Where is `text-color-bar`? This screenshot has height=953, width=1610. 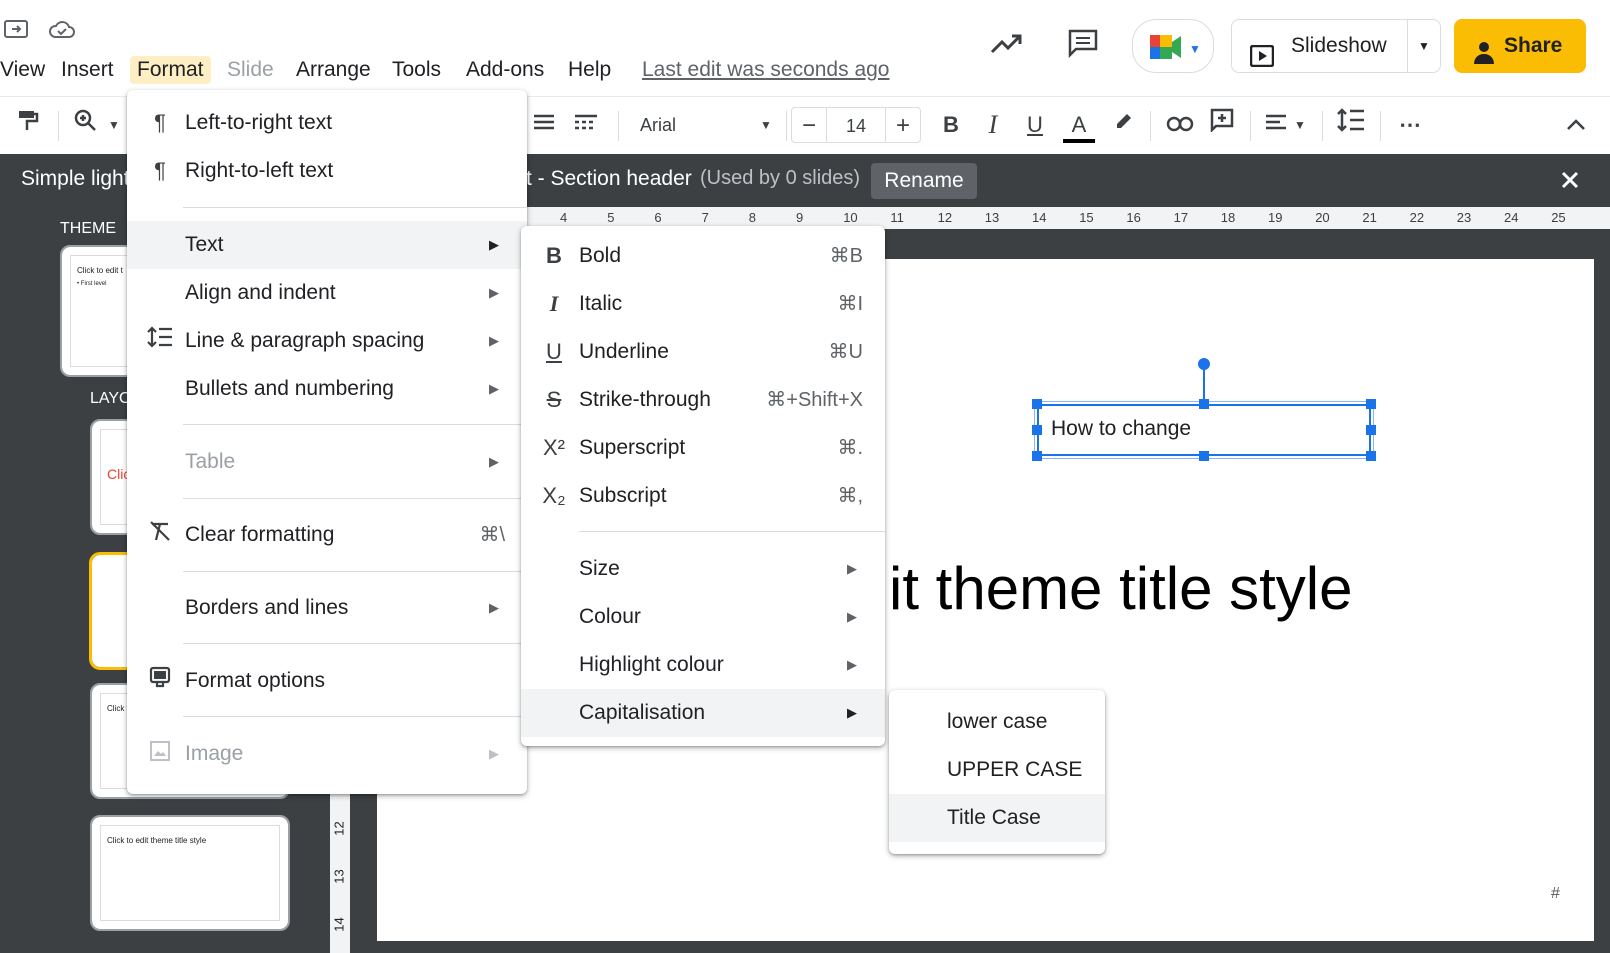 text-color-bar is located at coordinates (1079, 141).